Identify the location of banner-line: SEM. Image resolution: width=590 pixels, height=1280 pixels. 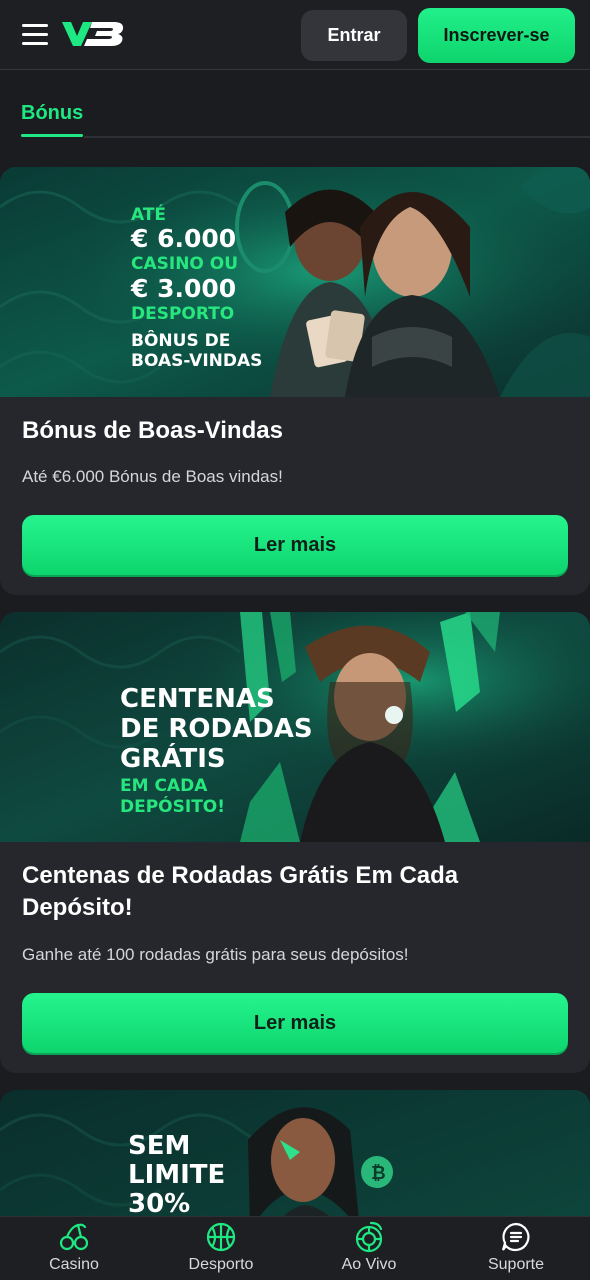
(159, 1146).